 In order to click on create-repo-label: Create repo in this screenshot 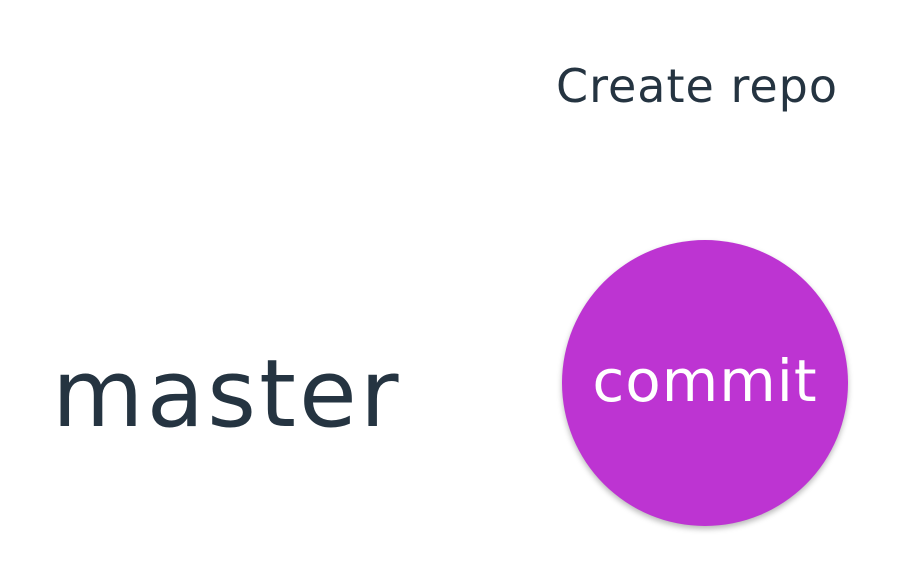, I will do `click(688, 86)`.